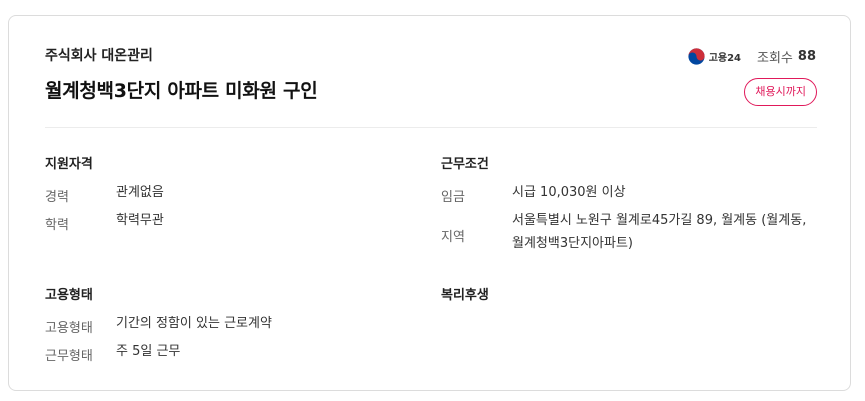 The height and width of the screenshot is (401, 865). I want to click on employment-type-label: 고용형태, so click(69, 328).